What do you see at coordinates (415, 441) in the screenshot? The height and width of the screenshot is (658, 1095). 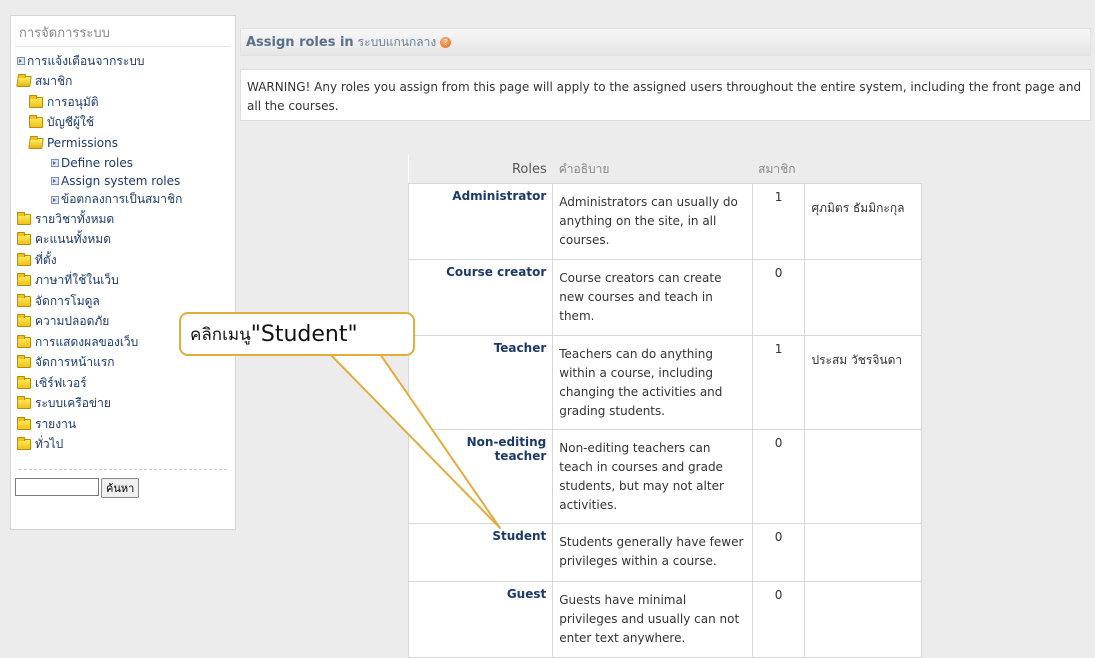 I see `callout-pointer` at bounding box center [415, 441].